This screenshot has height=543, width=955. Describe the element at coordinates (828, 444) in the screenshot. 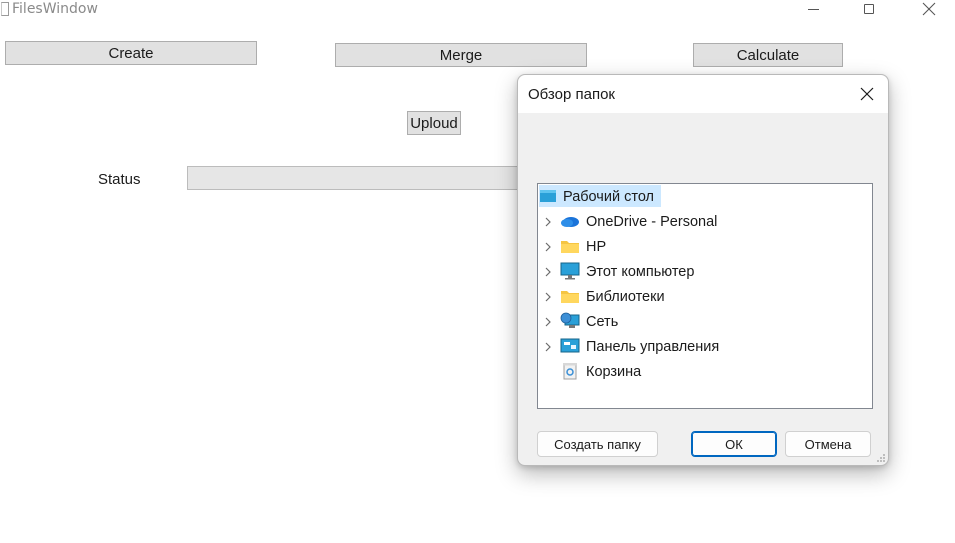

I see `cancel-button: Отмена` at that location.